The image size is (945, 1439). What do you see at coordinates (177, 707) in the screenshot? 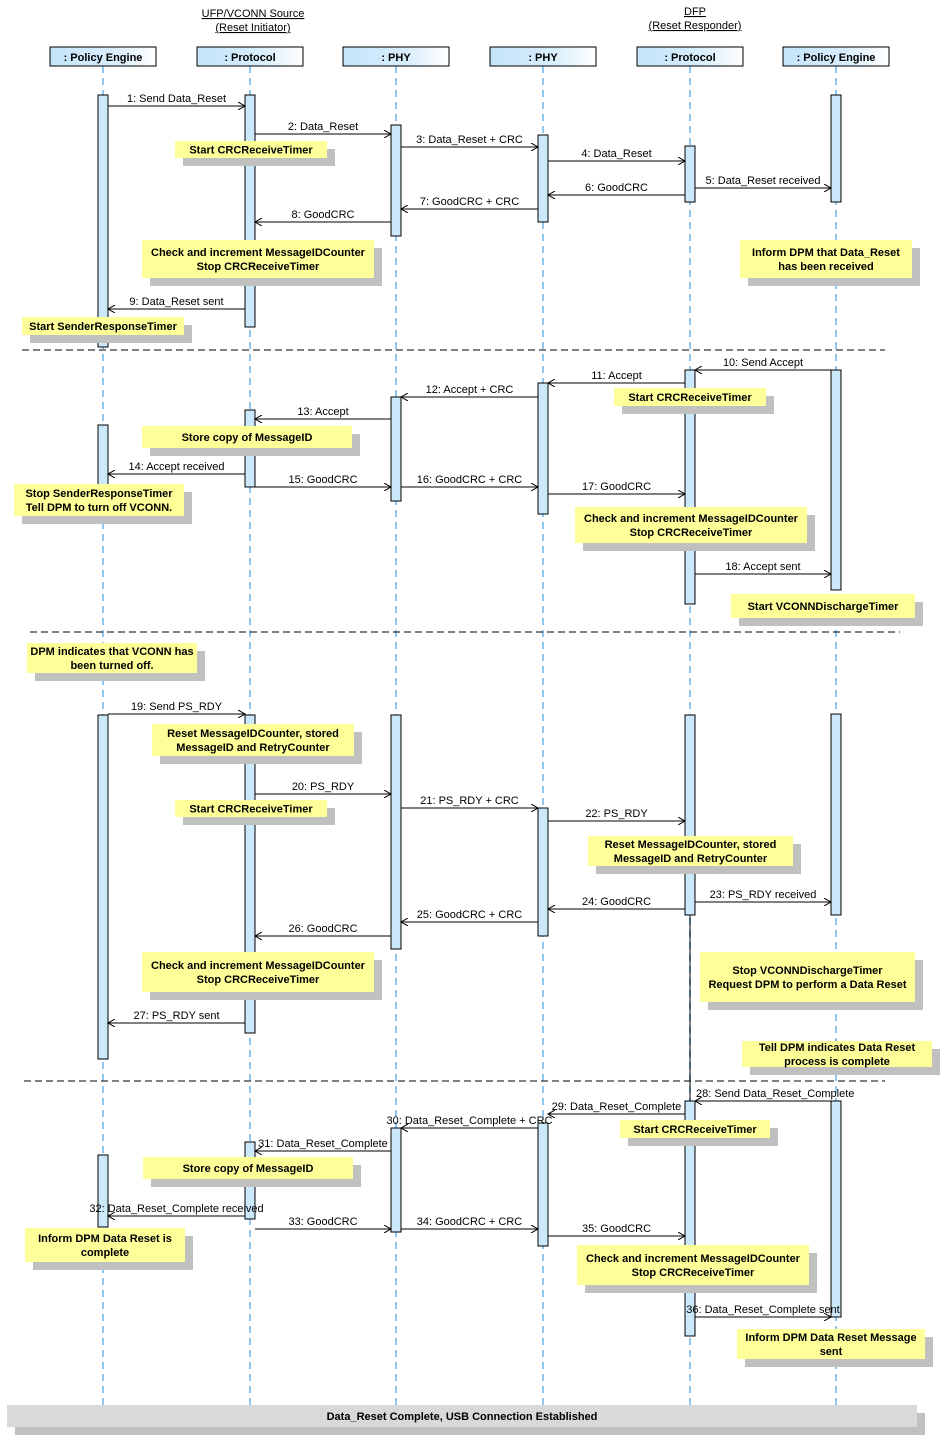
I see `message-label: 19: Send PS_RDY` at bounding box center [177, 707].